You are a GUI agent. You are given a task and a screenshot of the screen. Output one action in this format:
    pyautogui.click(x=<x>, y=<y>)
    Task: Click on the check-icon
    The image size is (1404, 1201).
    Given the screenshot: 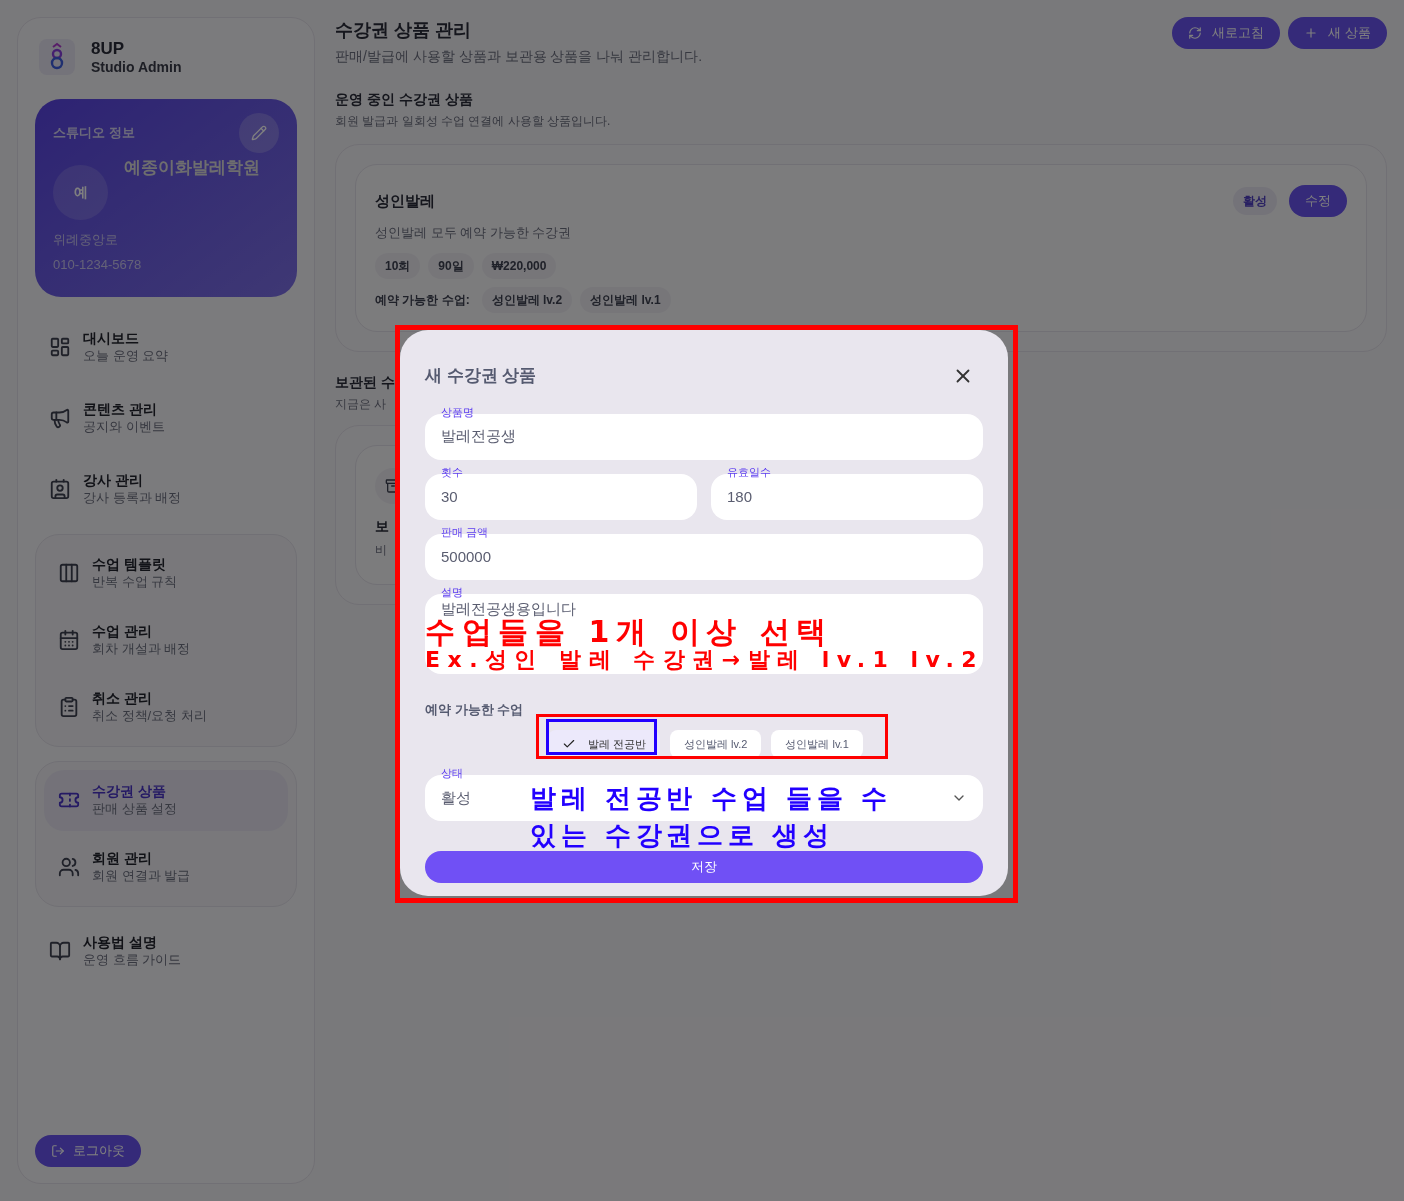 What is the action you would take?
    pyautogui.click(x=569, y=744)
    